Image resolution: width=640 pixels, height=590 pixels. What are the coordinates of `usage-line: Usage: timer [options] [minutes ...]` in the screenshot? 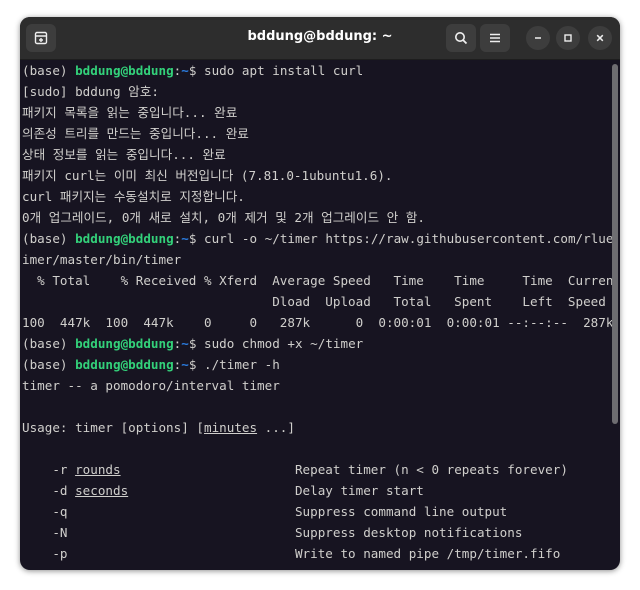 It's located at (158, 427).